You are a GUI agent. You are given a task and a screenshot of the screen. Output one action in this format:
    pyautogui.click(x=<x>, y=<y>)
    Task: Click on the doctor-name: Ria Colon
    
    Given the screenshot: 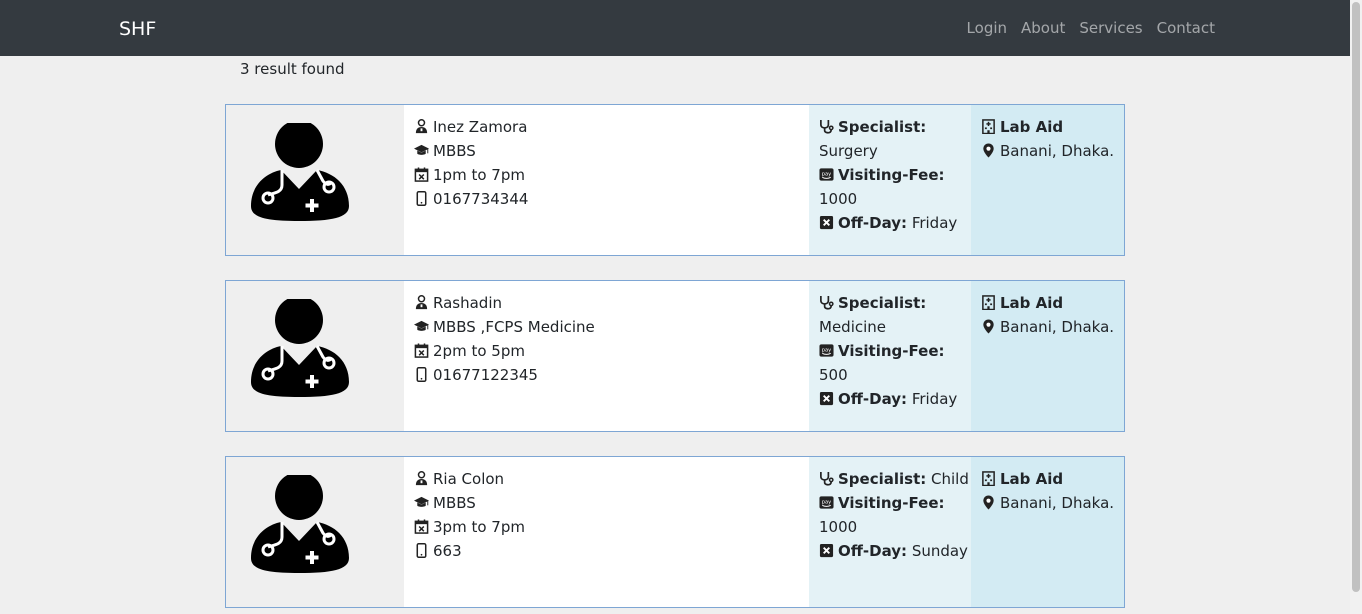 What is the action you would take?
    pyautogui.click(x=468, y=479)
    